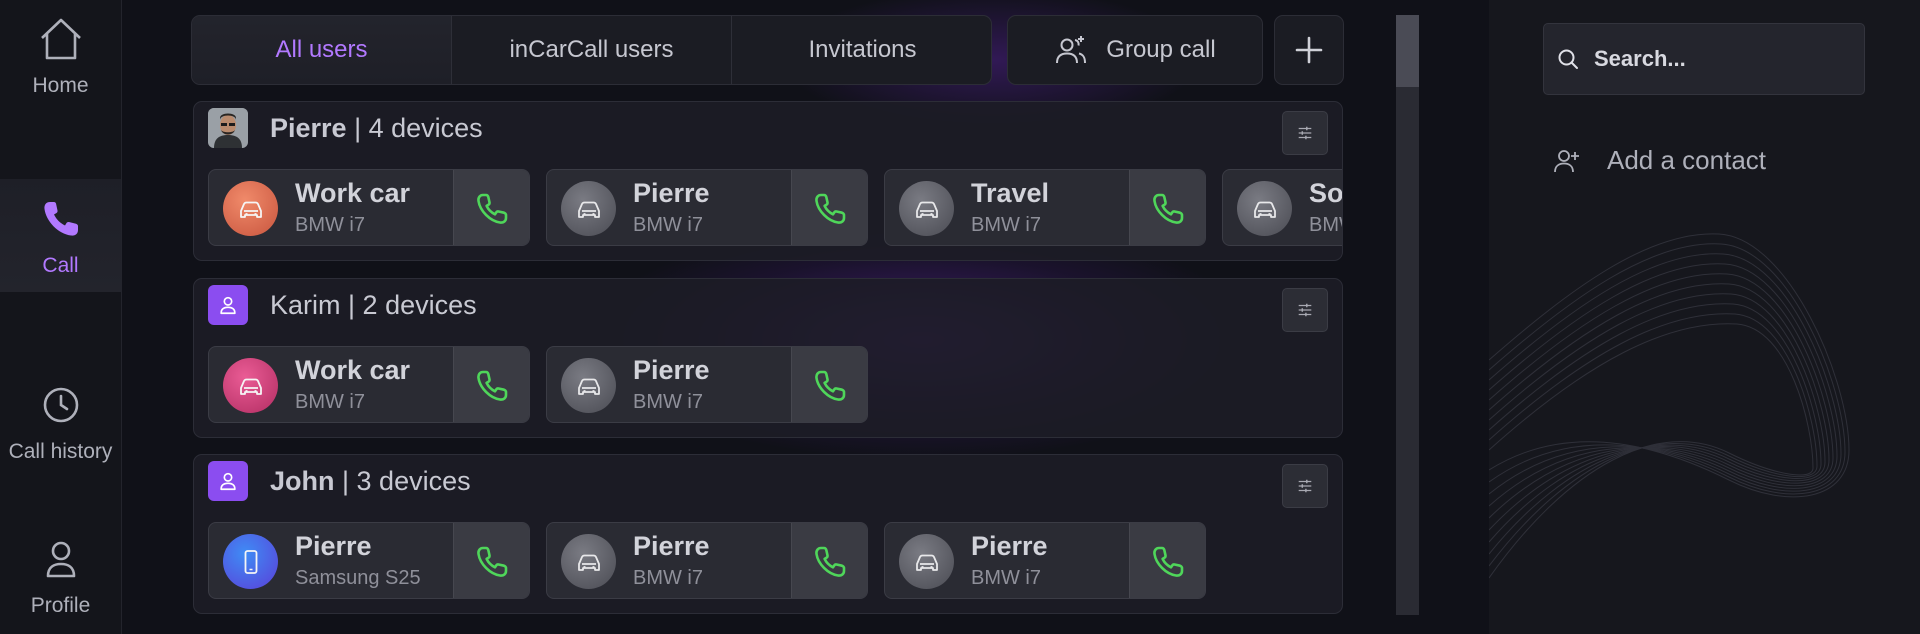 This screenshot has width=1920, height=634. I want to click on smartphone-icon, so click(250, 561).